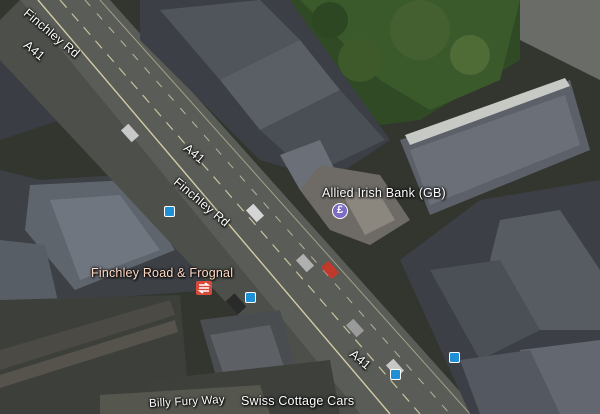 This screenshot has height=414, width=600. I want to click on poi-label-allied-irish-bank: Allied Irish Bank (GB), so click(384, 193).